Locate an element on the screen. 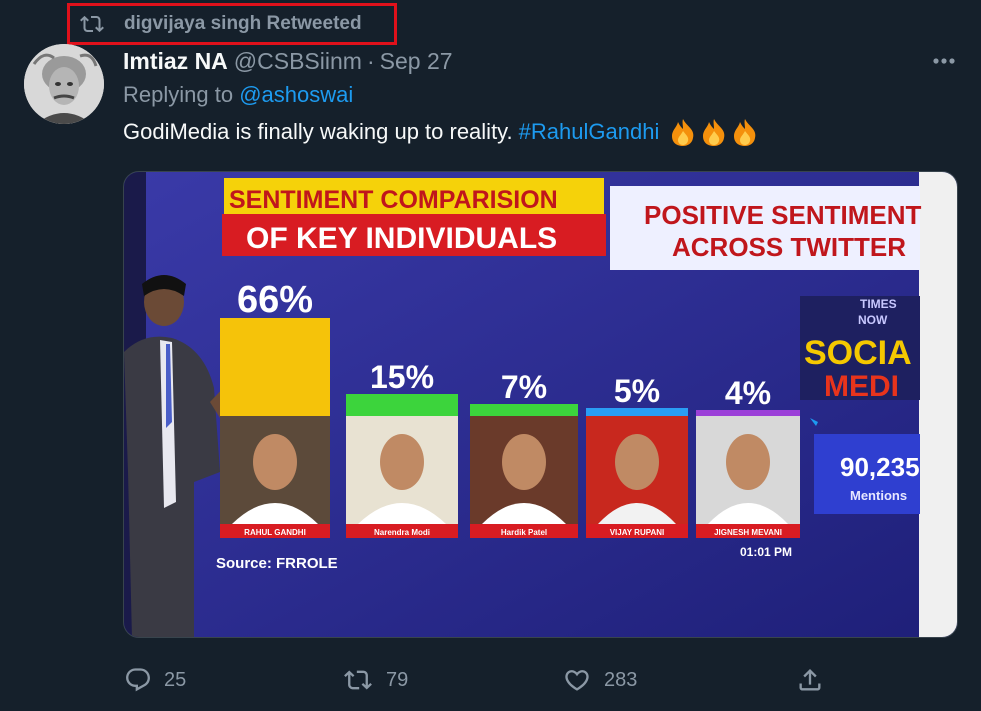 This screenshot has width=981, height=711. media-right-title-2: ACROSS TWITTER is located at coordinates (789, 247).